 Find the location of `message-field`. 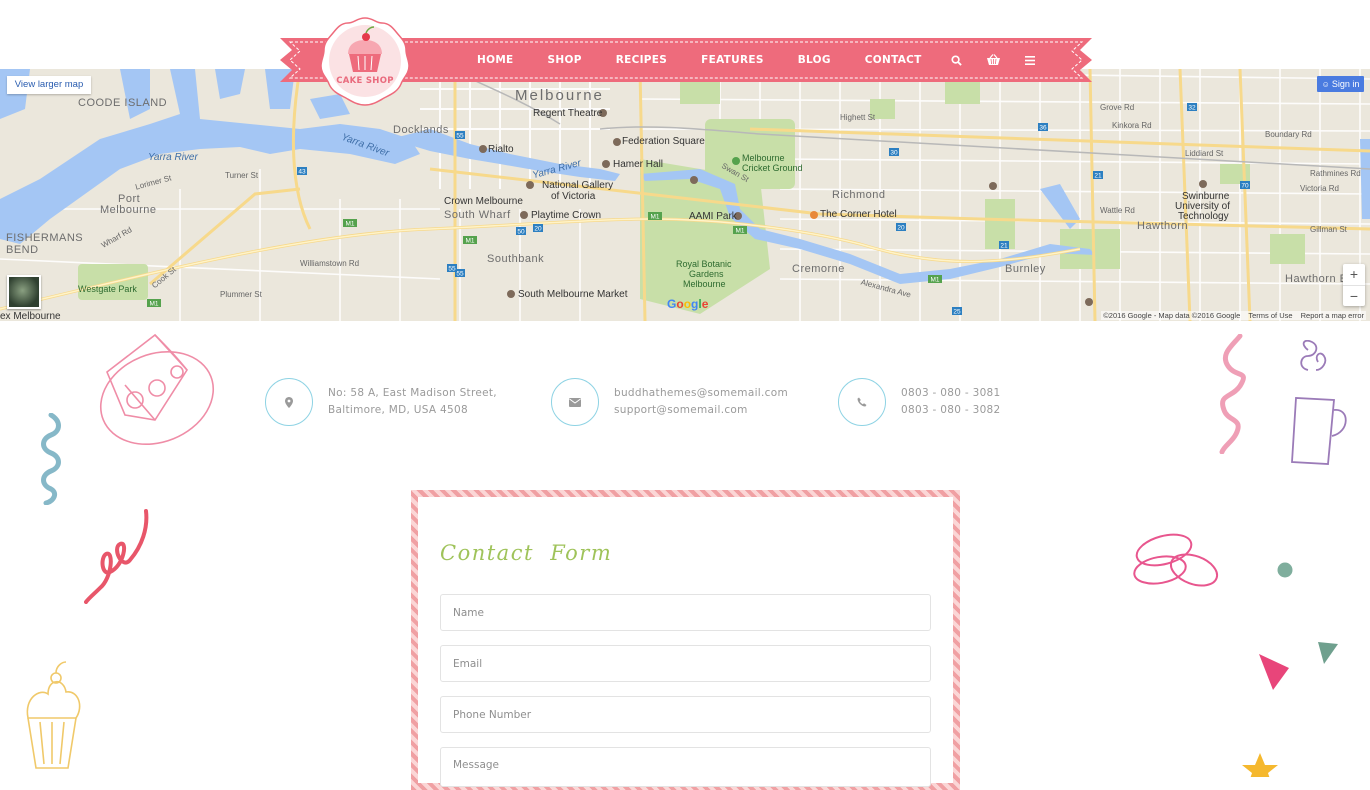

message-field is located at coordinates (685, 767).